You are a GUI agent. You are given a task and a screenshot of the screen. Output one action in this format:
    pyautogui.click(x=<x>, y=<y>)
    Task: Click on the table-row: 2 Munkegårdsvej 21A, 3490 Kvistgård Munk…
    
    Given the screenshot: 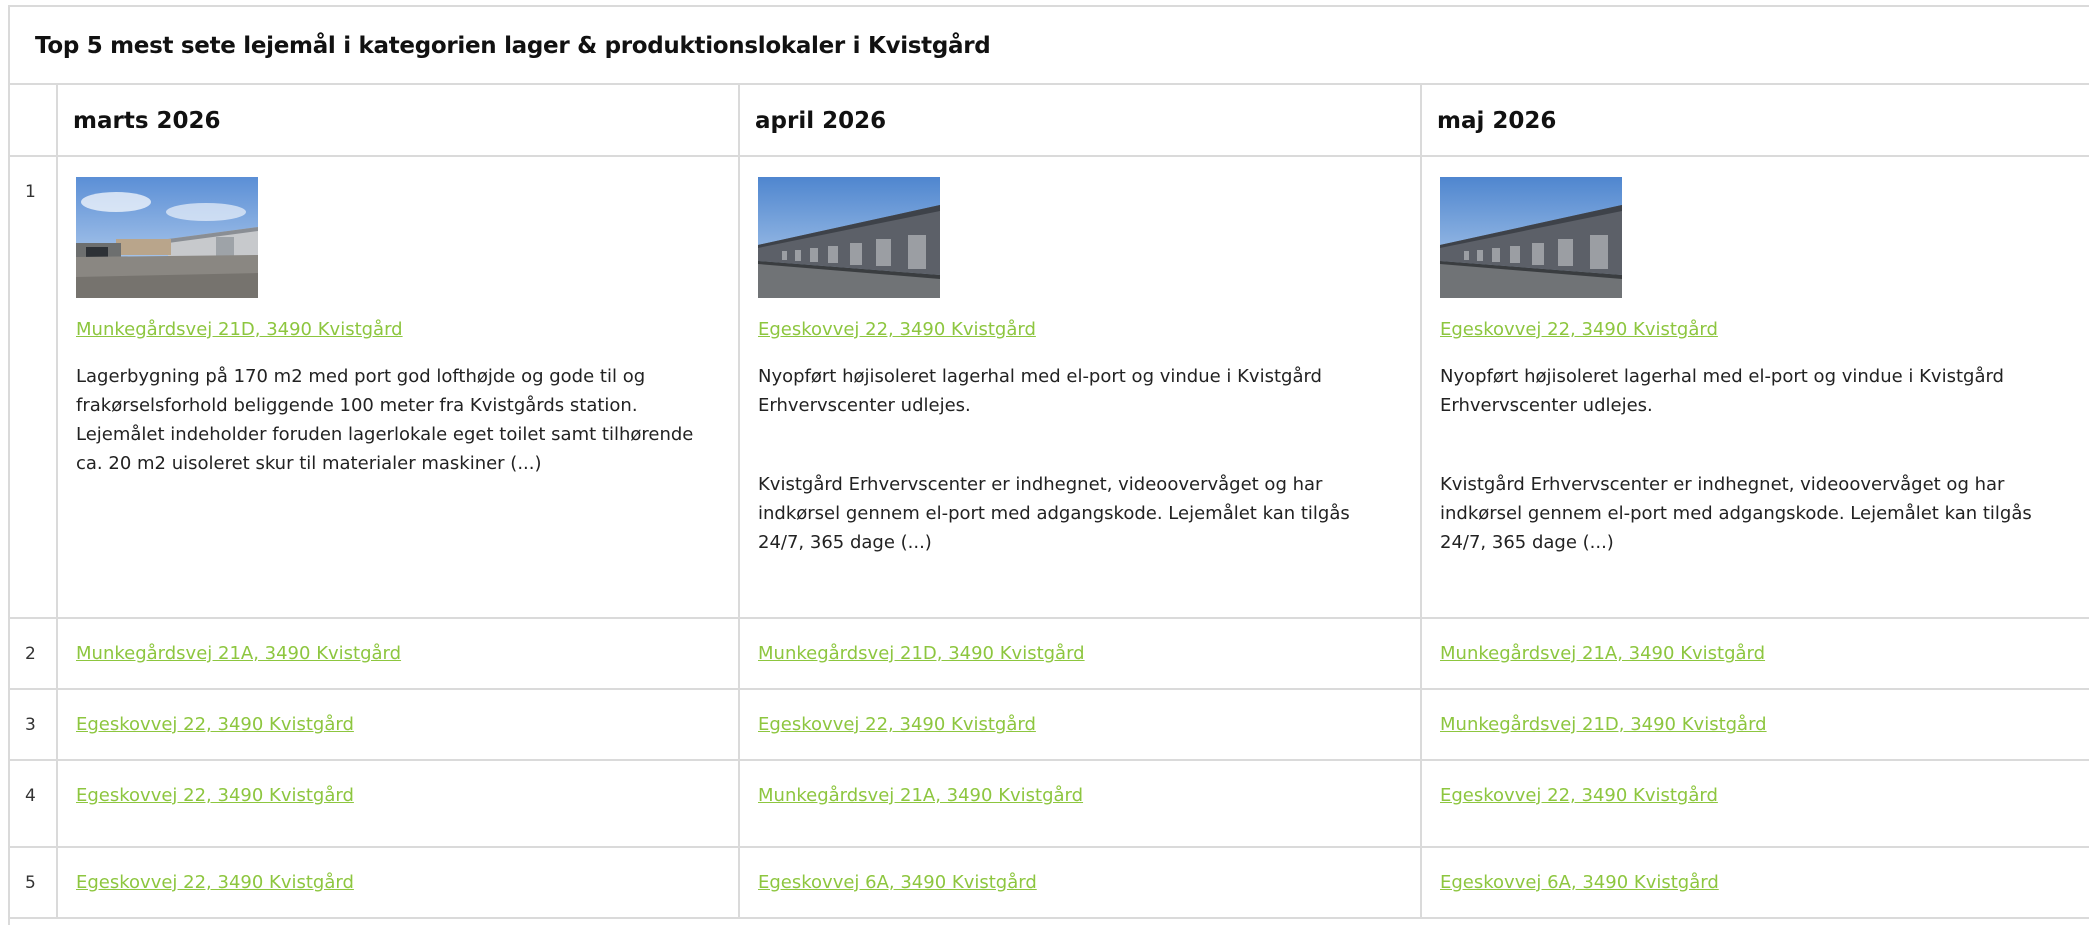 What is the action you would take?
    pyautogui.click(x=1049, y=653)
    